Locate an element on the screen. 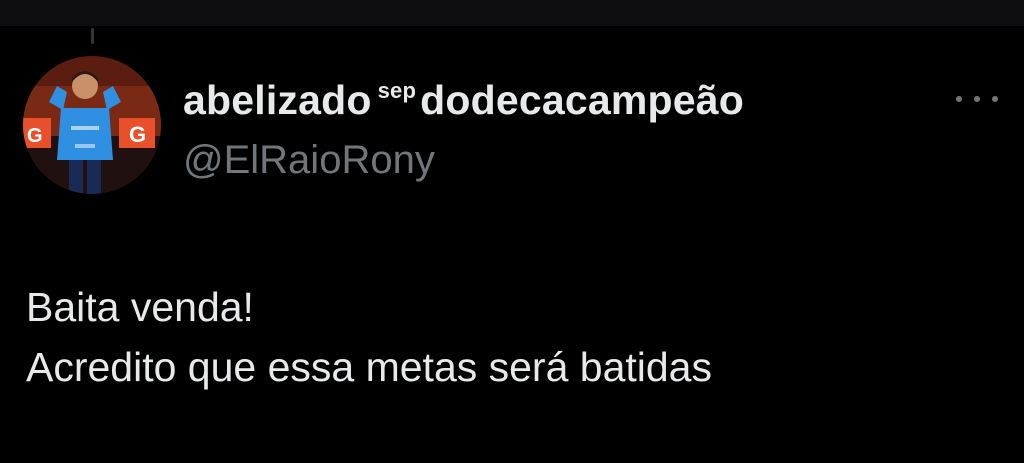 The image size is (1024, 463). display-name-superscript: sep is located at coordinates (397, 90).